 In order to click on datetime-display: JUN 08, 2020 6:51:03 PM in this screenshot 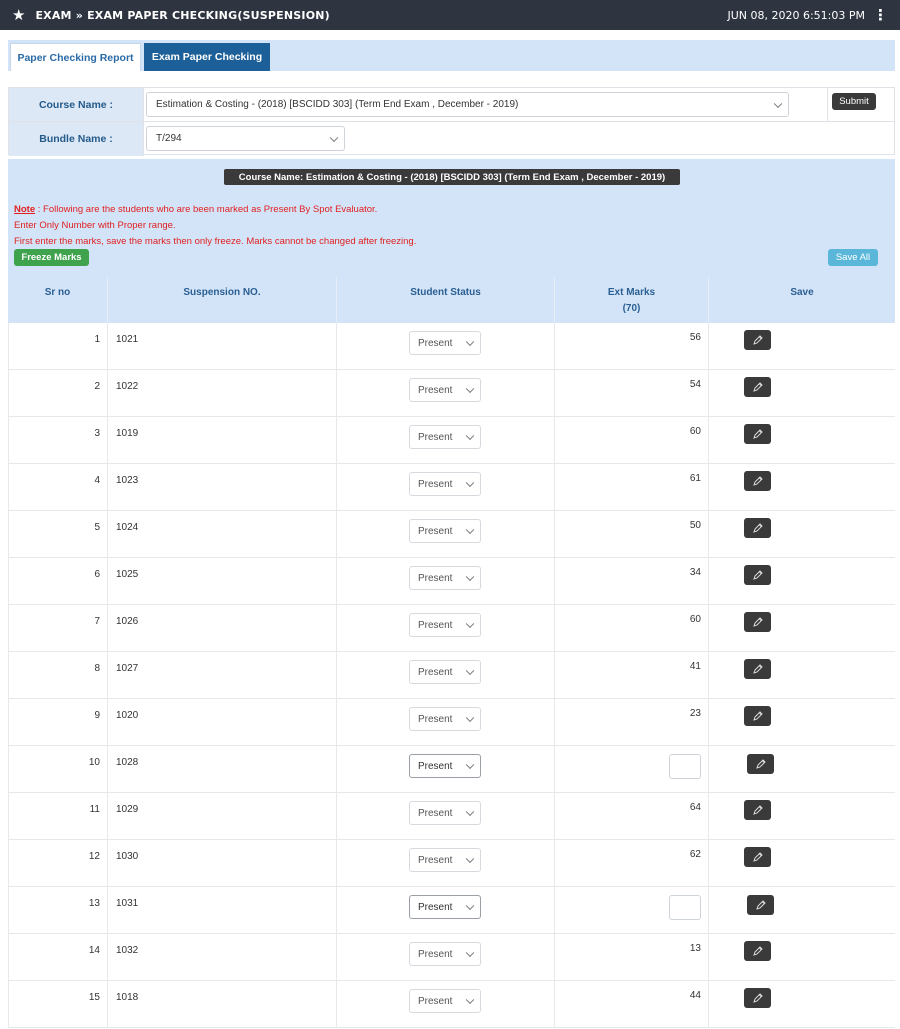, I will do `click(796, 15)`.